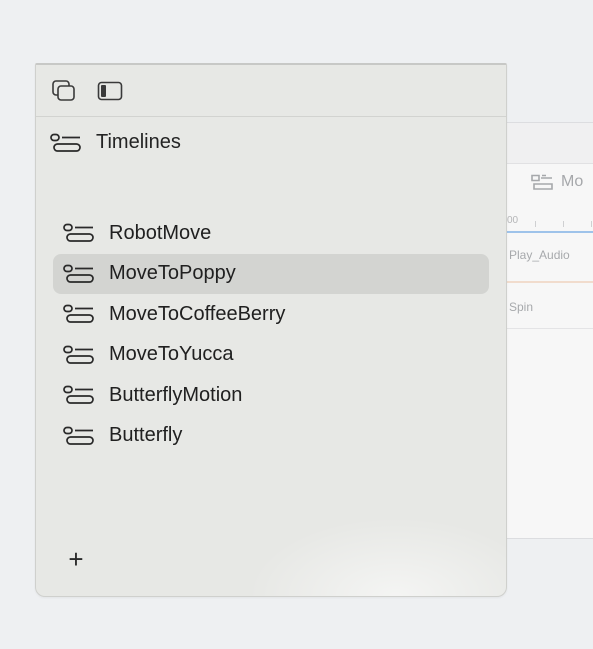 The width and height of the screenshot is (593, 649). I want to click on track-spin: Spin, so click(550, 307).